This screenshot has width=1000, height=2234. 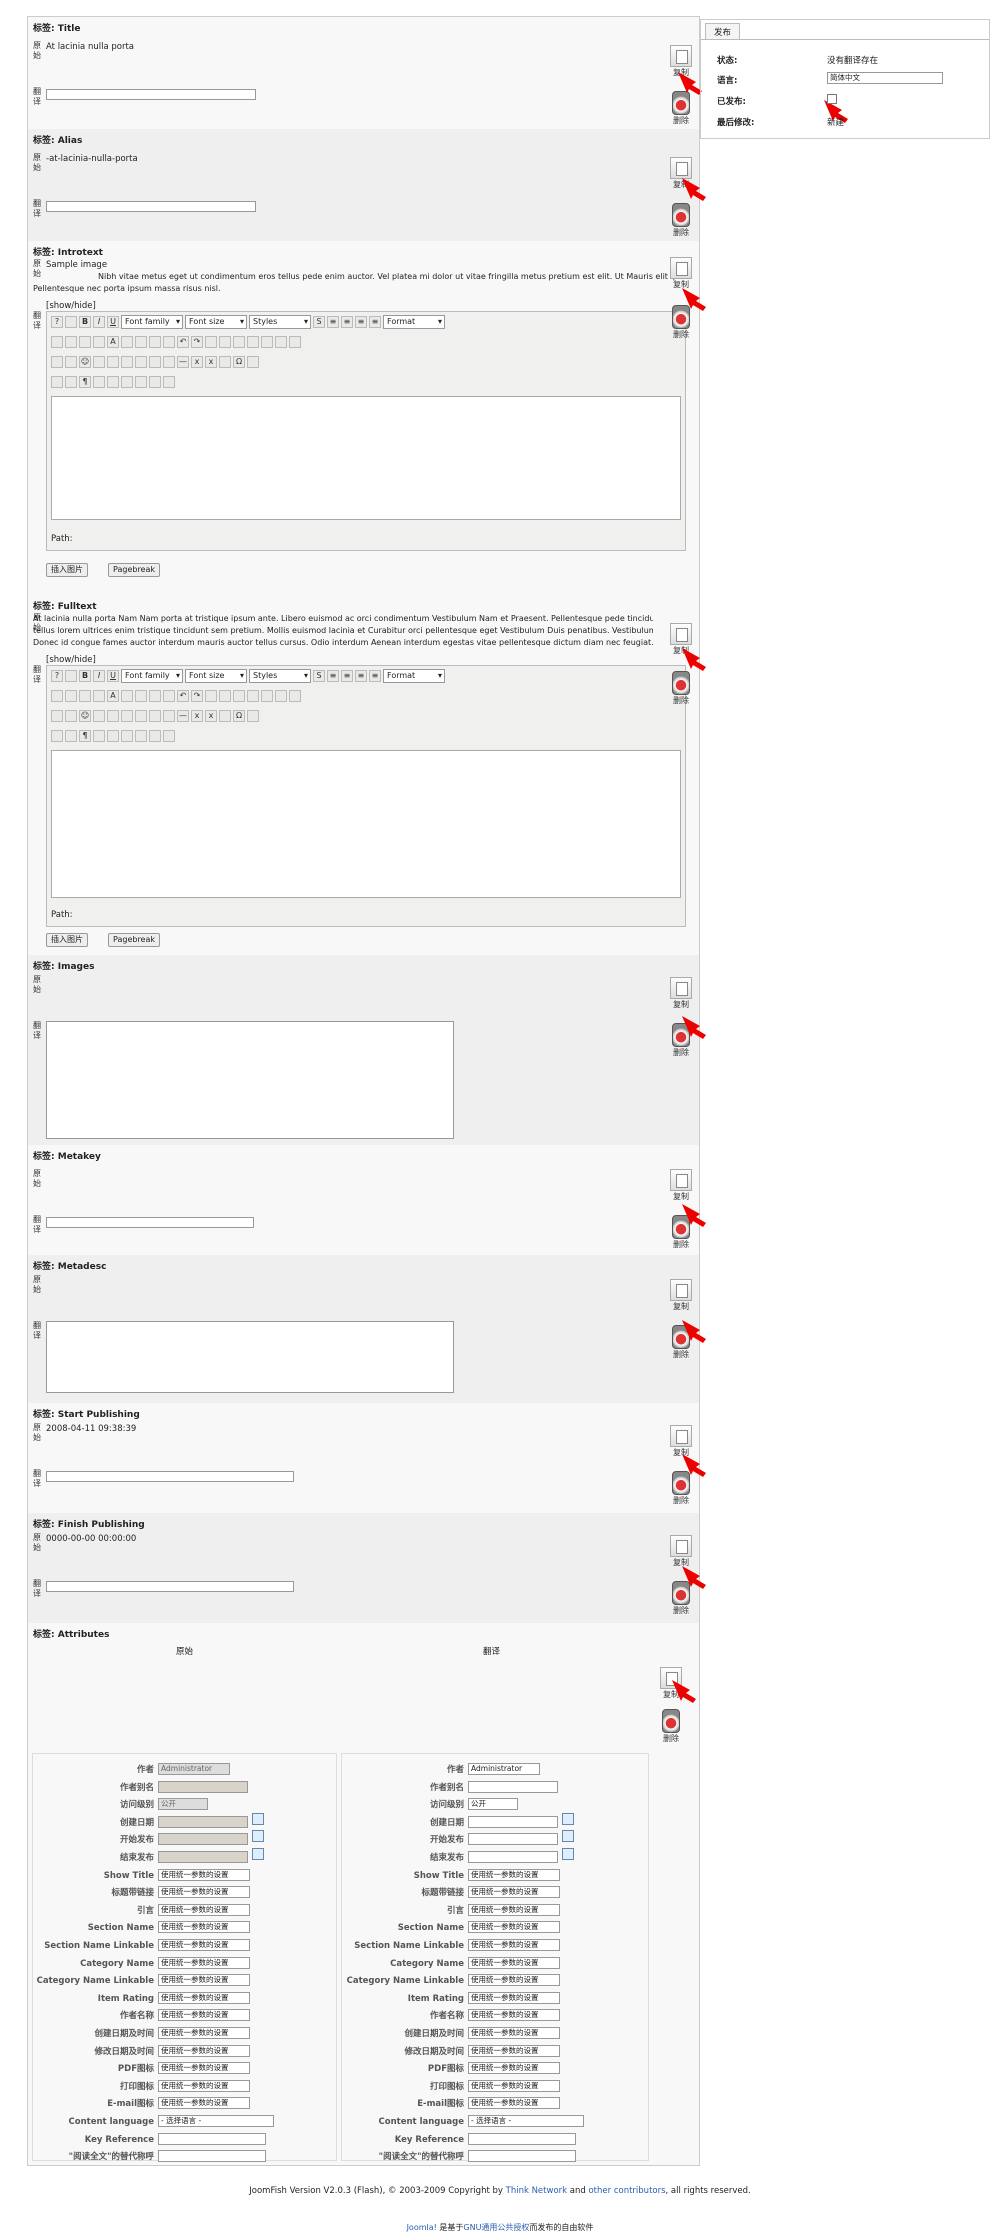 What do you see at coordinates (113, 322) in the screenshot?
I see `underline-icon: U` at bounding box center [113, 322].